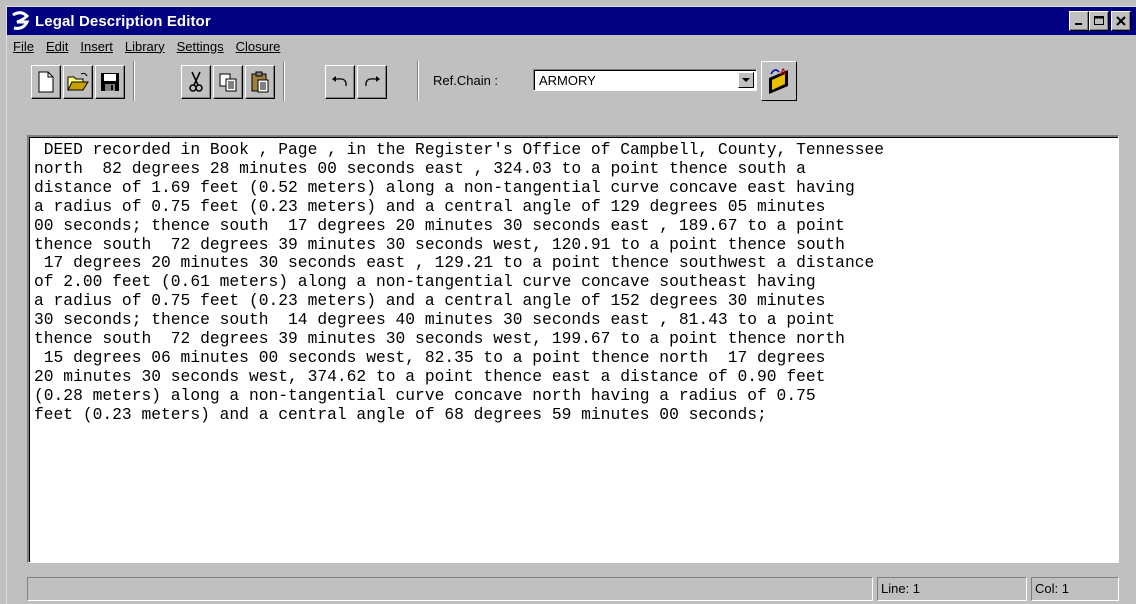 This screenshot has width=1136, height=604. I want to click on edit-chain-icon: A, so click(778, 80).